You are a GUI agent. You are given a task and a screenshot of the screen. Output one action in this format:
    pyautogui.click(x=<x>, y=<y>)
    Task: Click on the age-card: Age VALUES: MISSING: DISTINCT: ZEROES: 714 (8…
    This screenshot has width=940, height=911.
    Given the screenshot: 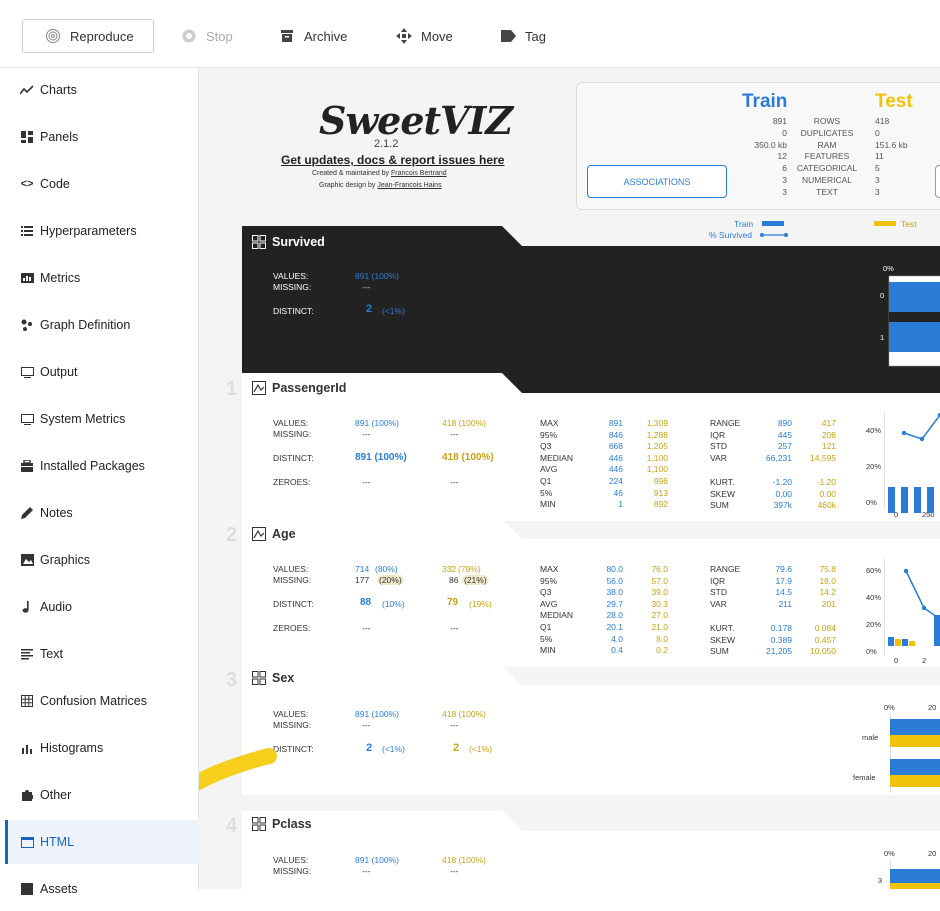 What is the action you would take?
    pyautogui.click(x=591, y=593)
    